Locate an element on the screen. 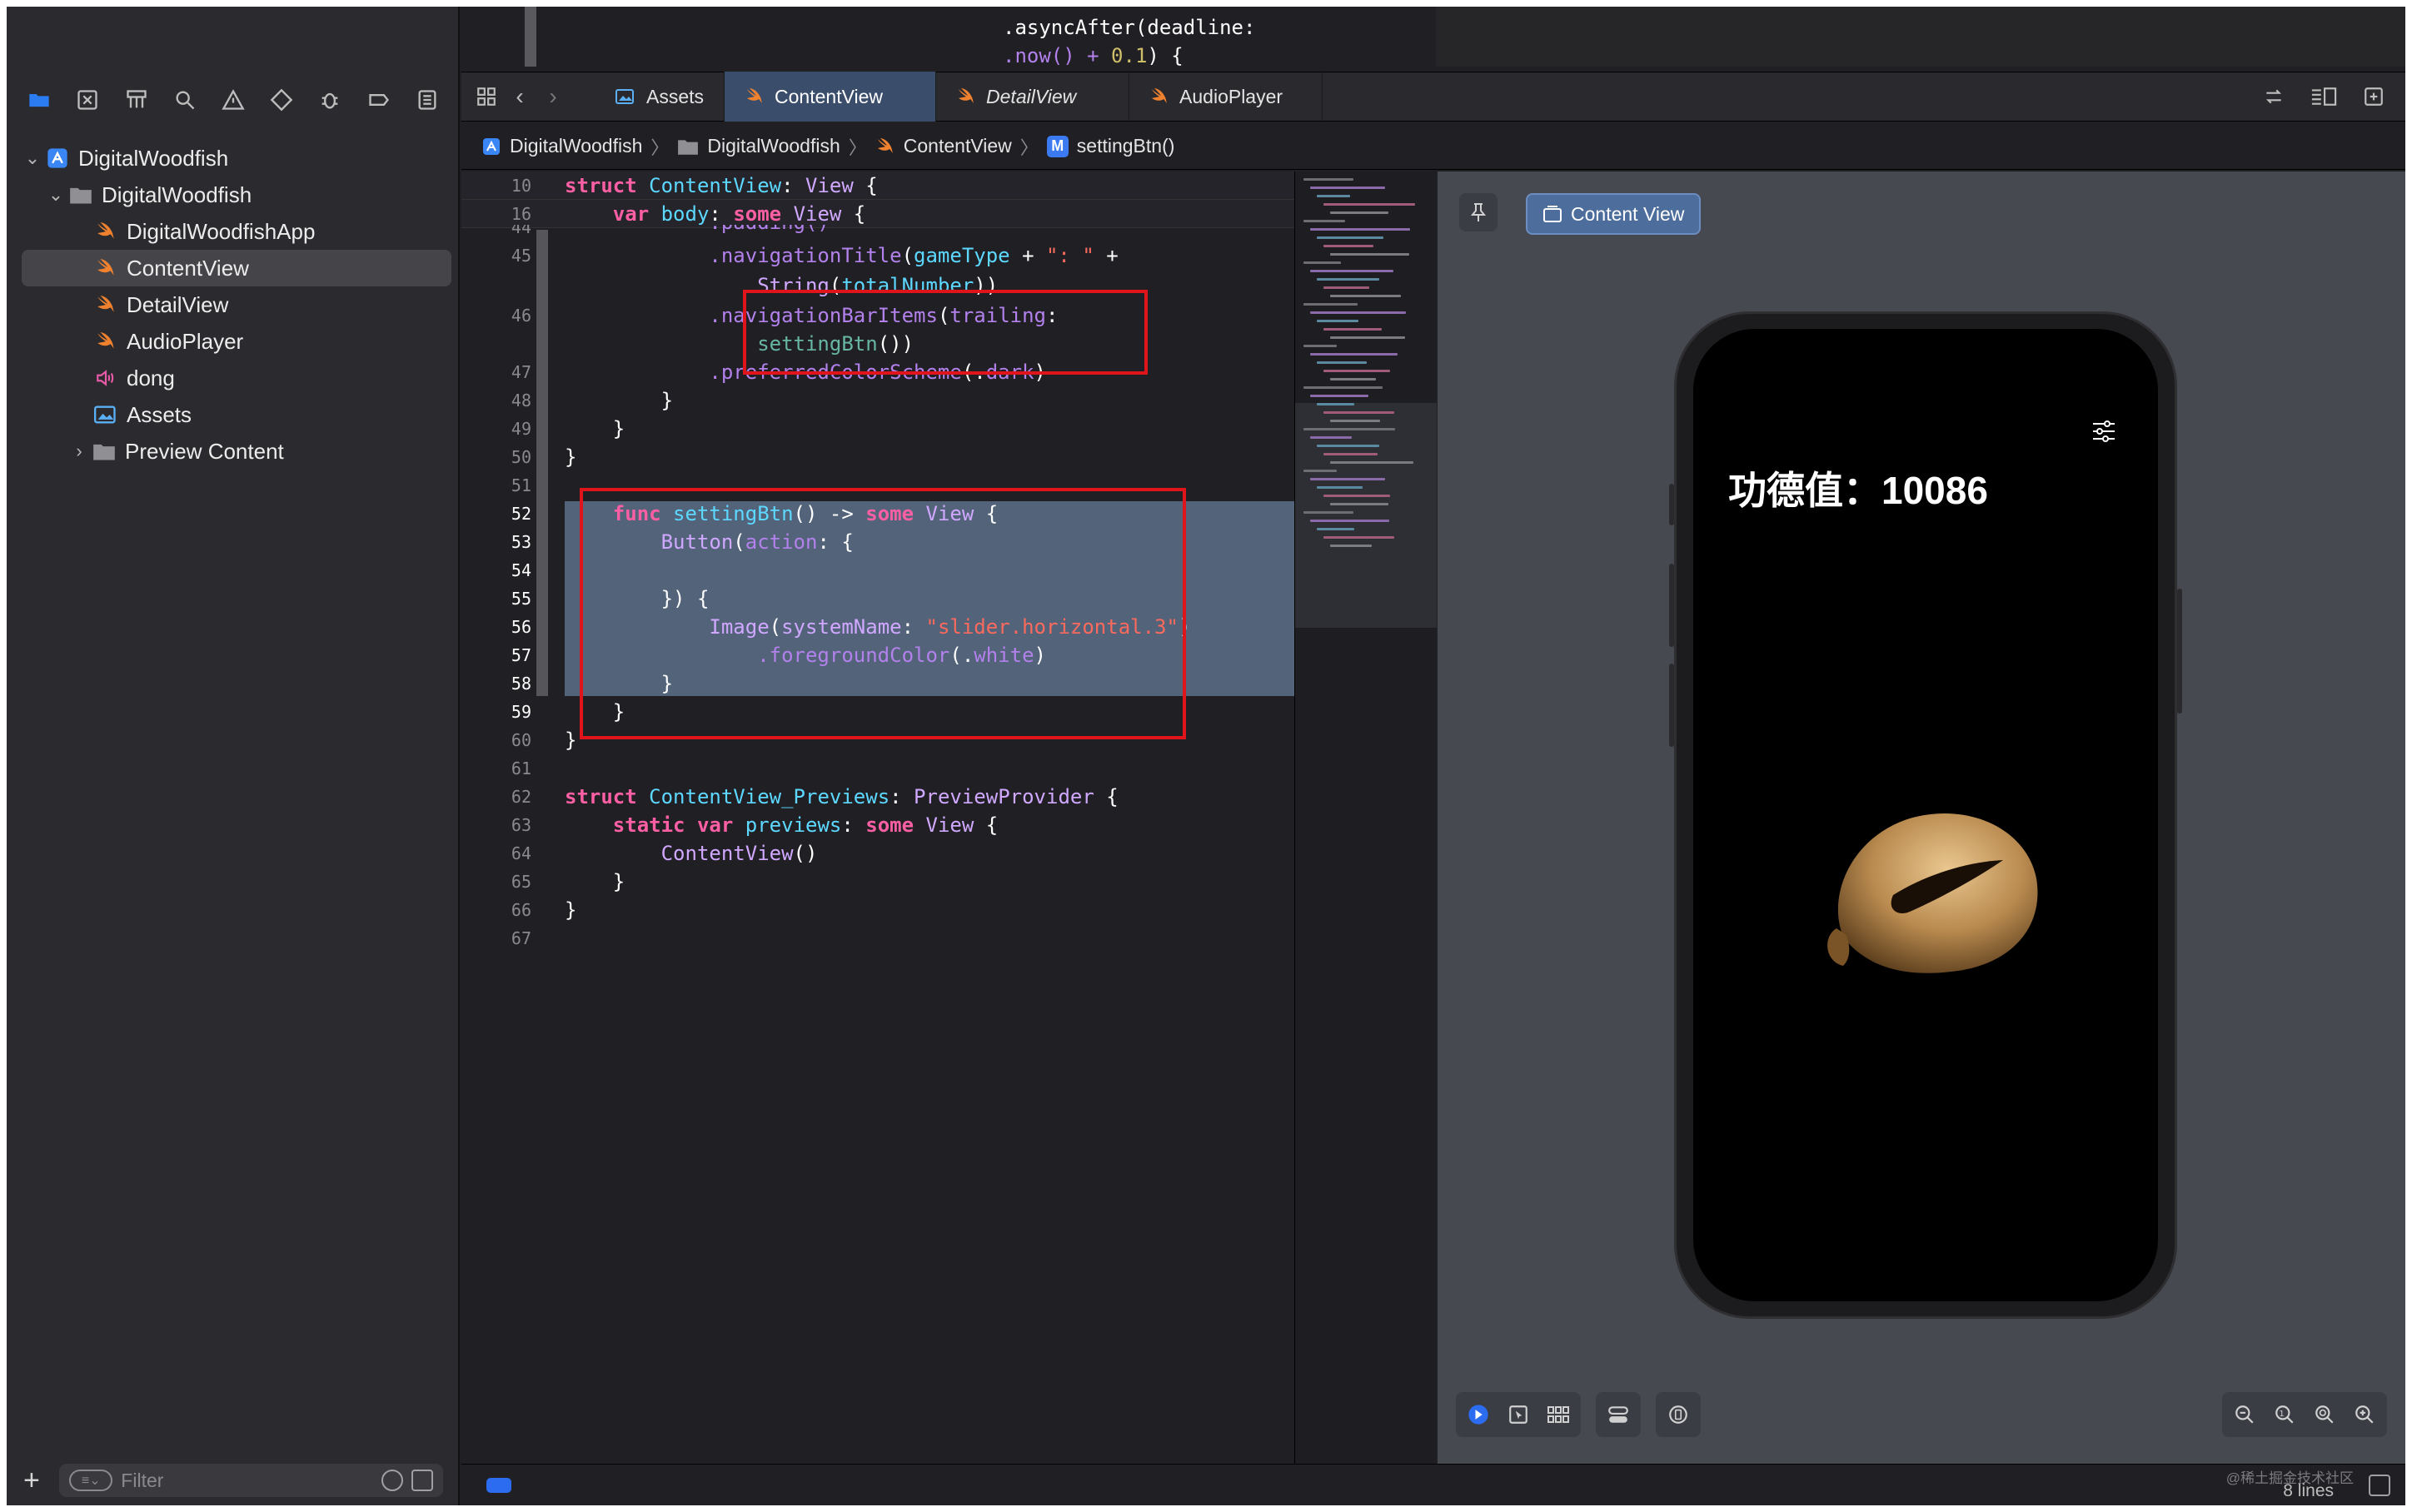 The width and height of the screenshot is (2412, 1512). filter-input: ≡⌄ Filter is located at coordinates (251, 1481).